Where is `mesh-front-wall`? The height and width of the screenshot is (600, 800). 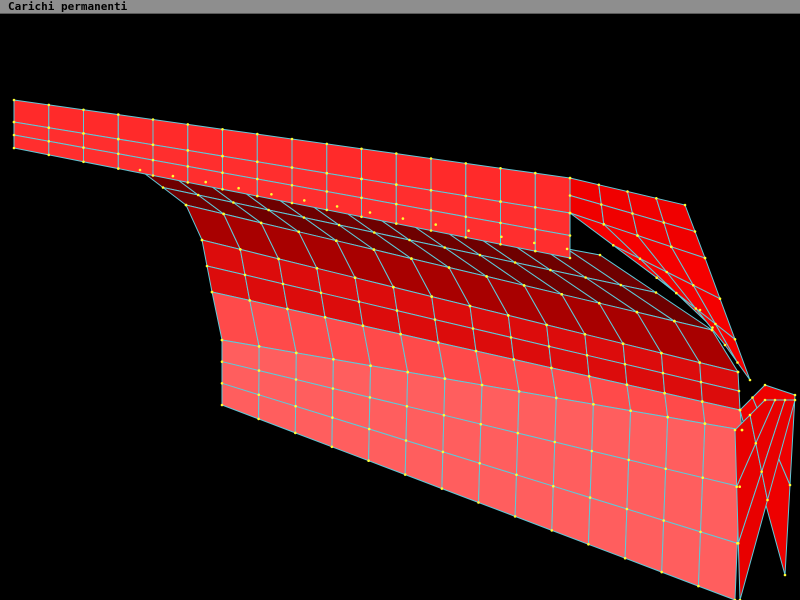 mesh-front-wall is located at coordinates (607, 527).